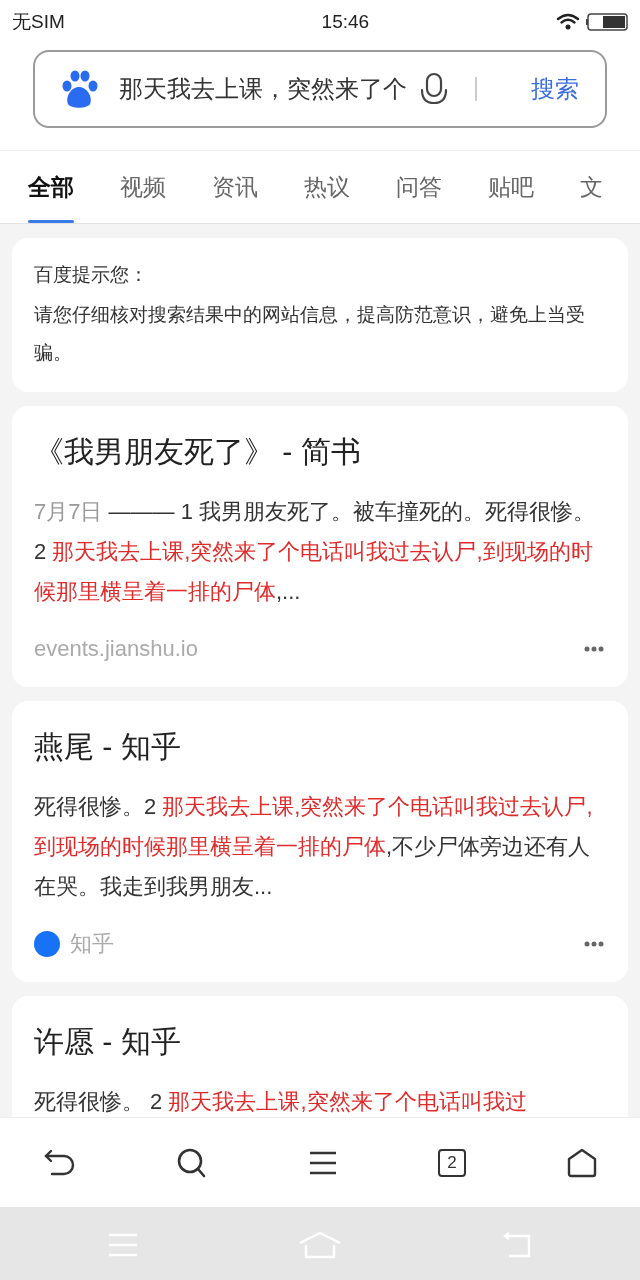 Image resolution: width=640 pixels, height=1280 pixels. Describe the element at coordinates (310, 334) in the screenshot. I see `notice-text: 请您仔细核对搜索结果中的网站信息，提高防范意识，避免上当受骗。` at that location.